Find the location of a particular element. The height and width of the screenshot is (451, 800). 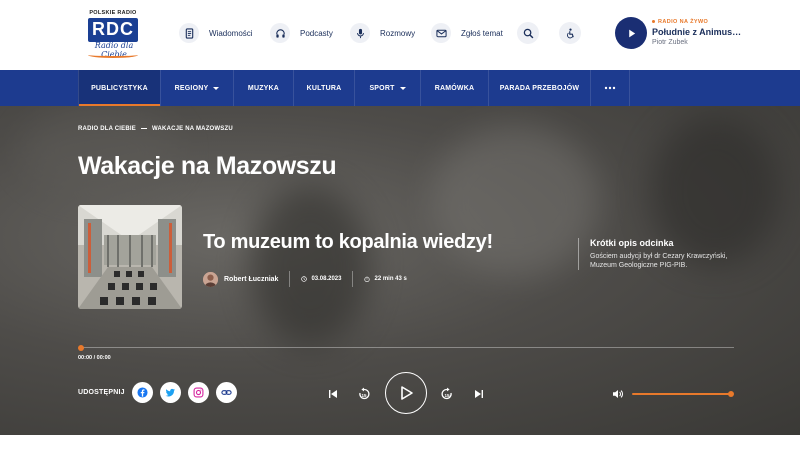

nav-label: PUBLICYSTYKA is located at coordinates (119, 88).